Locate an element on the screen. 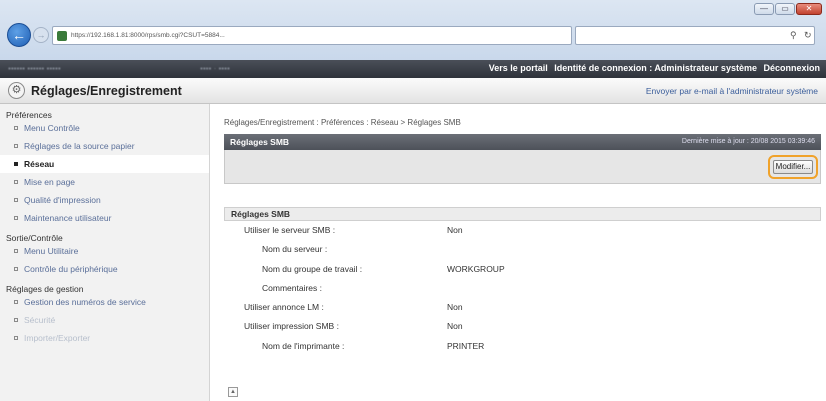 This screenshot has height=401, width=826. back-button: ← is located at coordinates (19, 35).